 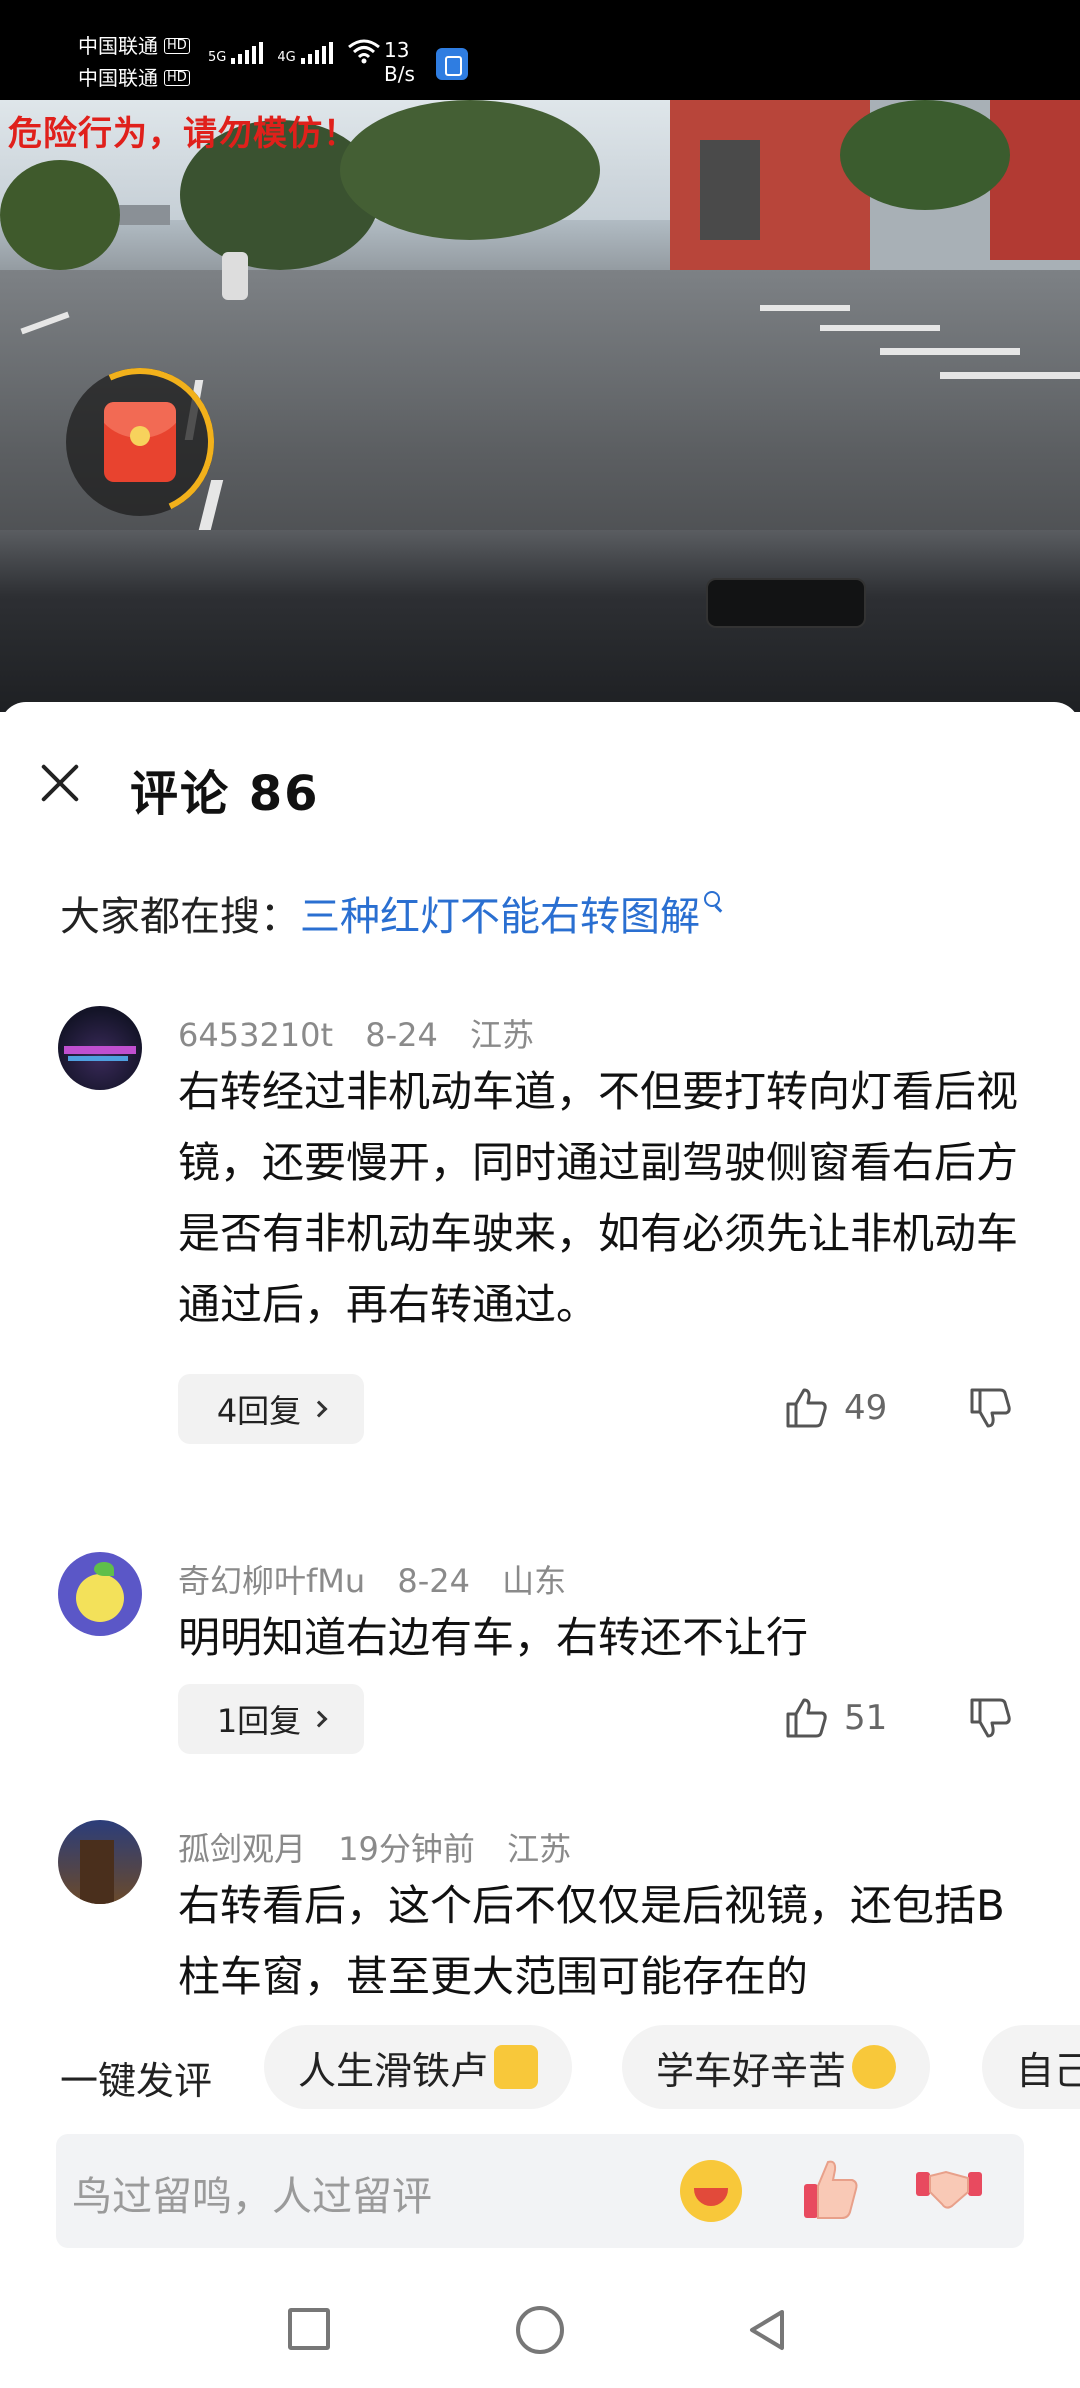 What do you see at coordinates (866, 1718) in the screenshot?
I see `like-count: 51` at bounding box center [866, 1718].